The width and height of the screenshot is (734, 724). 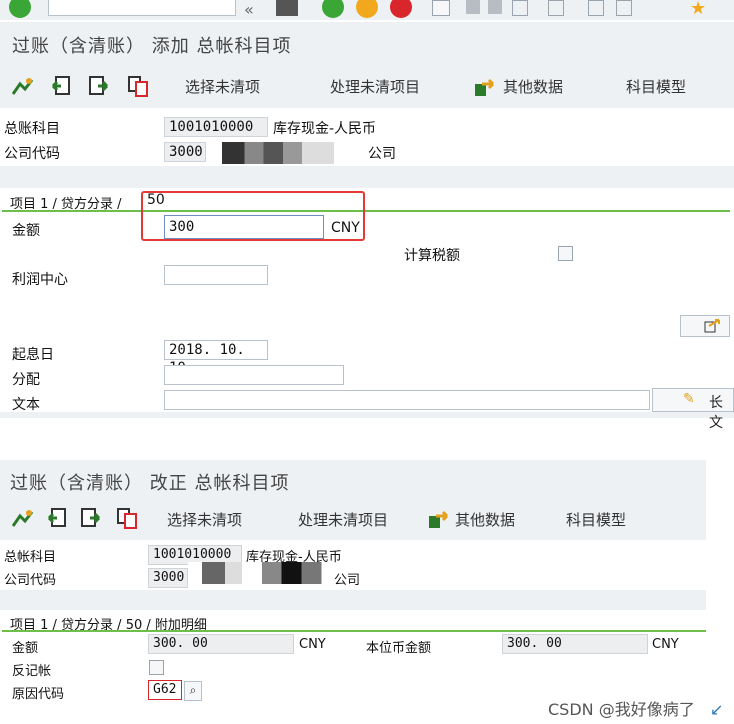 What do you see at coordinates (40, 280) in the screenshot?
I see `profit-center-label: 利润中心` at bounding box center [40, 280].